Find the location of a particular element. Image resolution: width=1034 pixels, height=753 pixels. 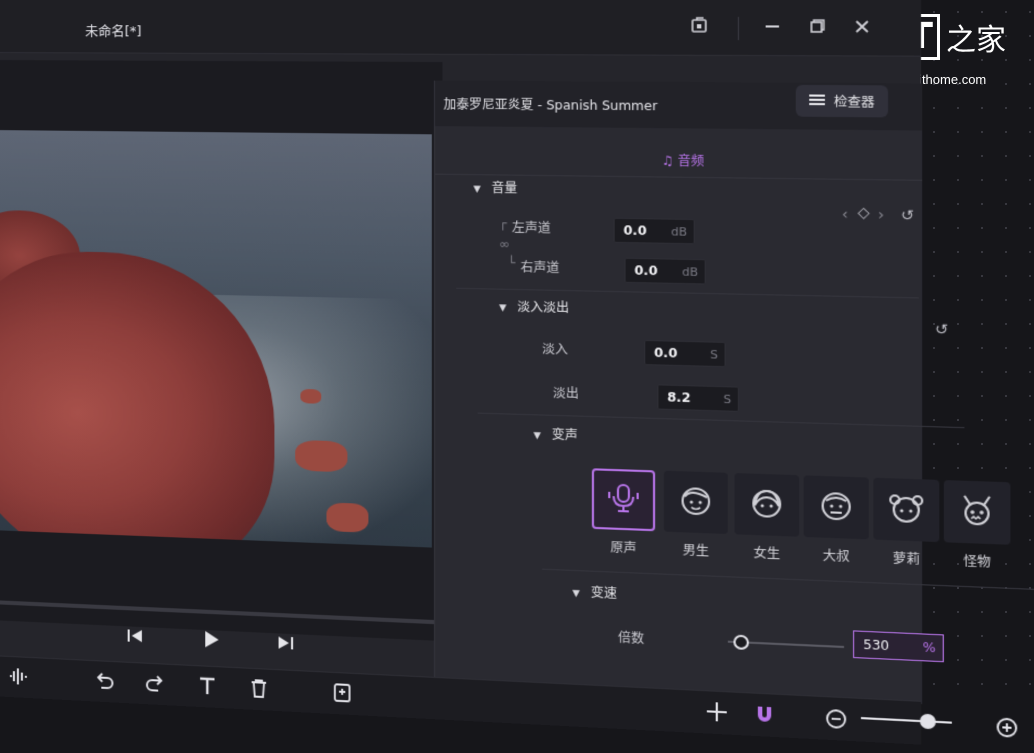

voice-change-section-header: ▼ 变声 is located at coordinates (555, 434).